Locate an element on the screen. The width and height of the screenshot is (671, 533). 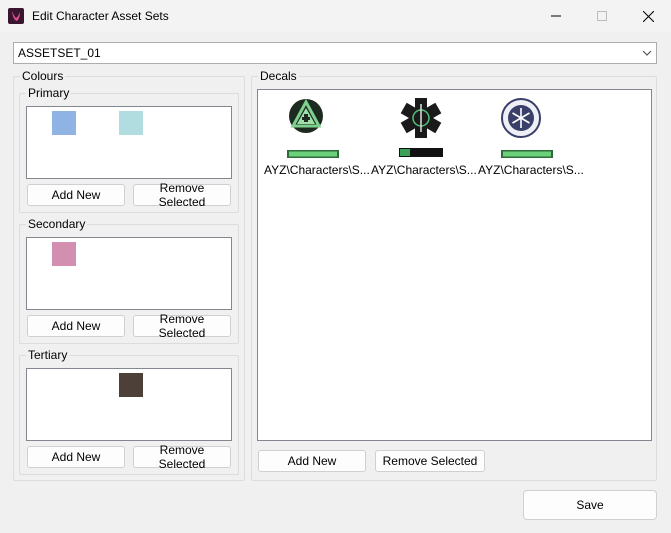
tertiary-add-new-button: Add New is located at coordinates (76, 457).